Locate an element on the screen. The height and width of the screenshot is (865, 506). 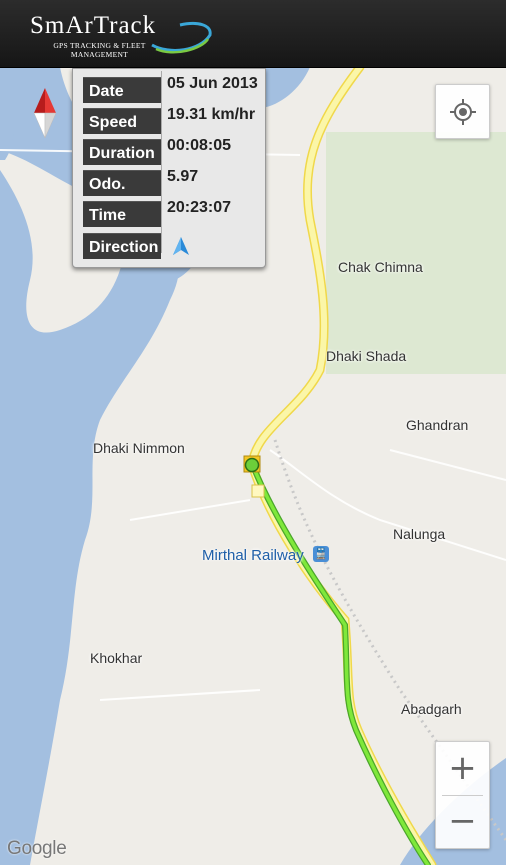
map-label-ghandran: Ghandran is located at coordinates (437, 425).